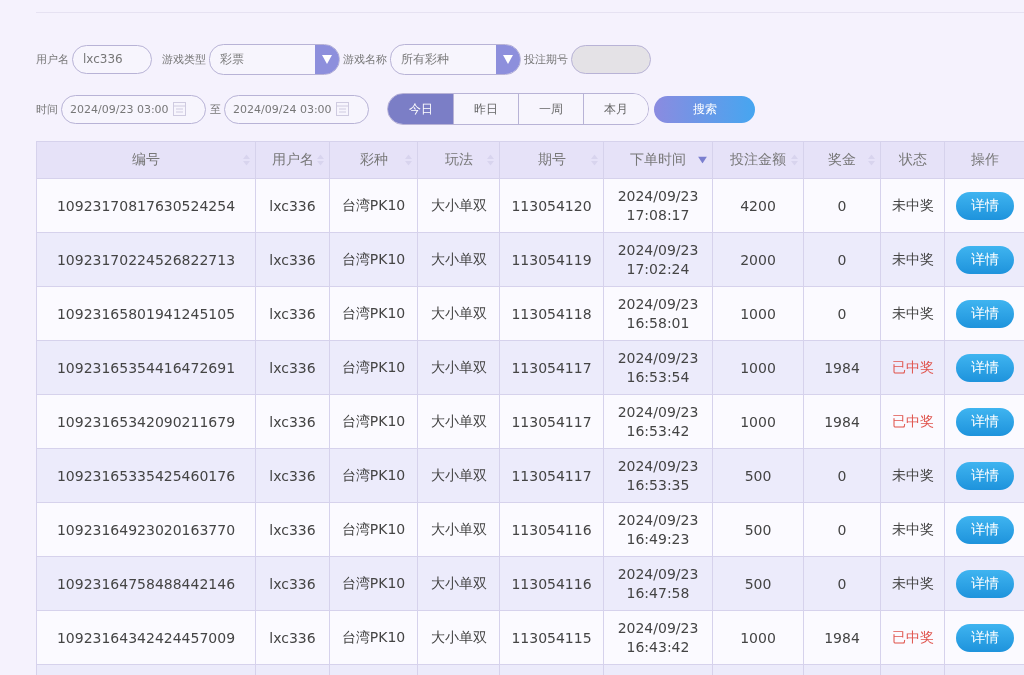 The height and width of the screenshot is (675, 1024). I want to click on order-time: 16:49:23, so click(658, 539).